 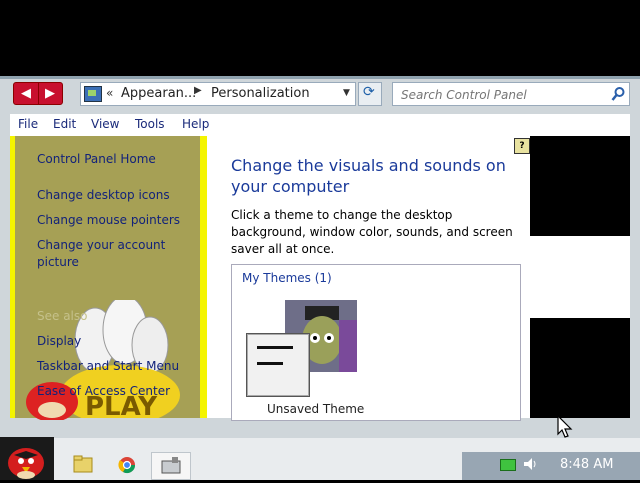 I want to click on refresh-button: ⟳, so click(x=370, y=94).